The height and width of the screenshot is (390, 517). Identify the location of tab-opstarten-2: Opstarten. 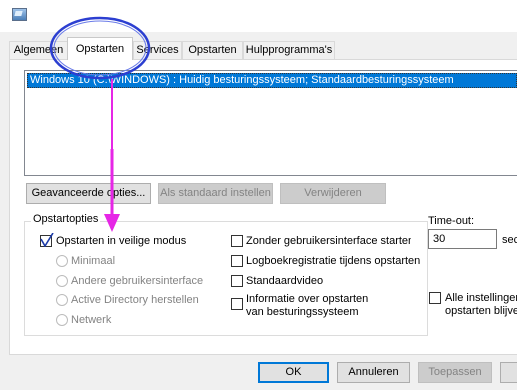
(212, 50).